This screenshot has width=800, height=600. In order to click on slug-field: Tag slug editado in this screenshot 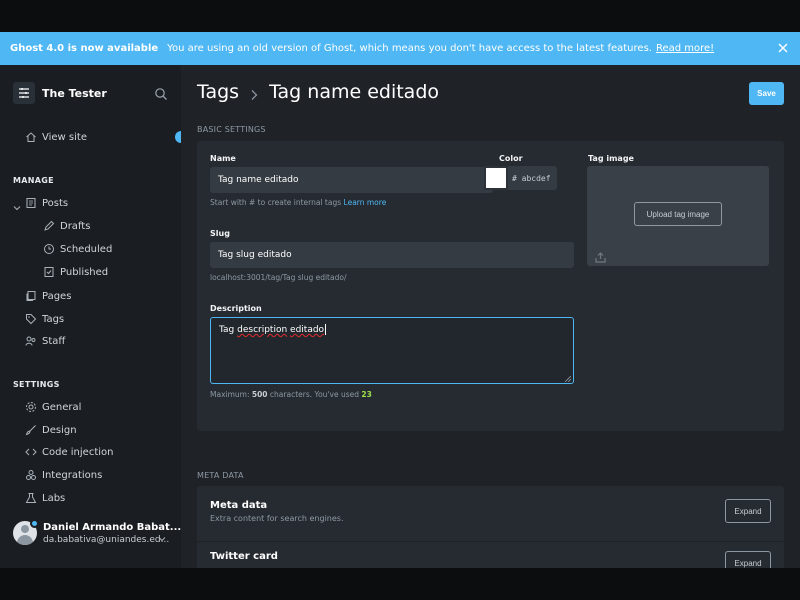, I will do `click(392, 255)`.